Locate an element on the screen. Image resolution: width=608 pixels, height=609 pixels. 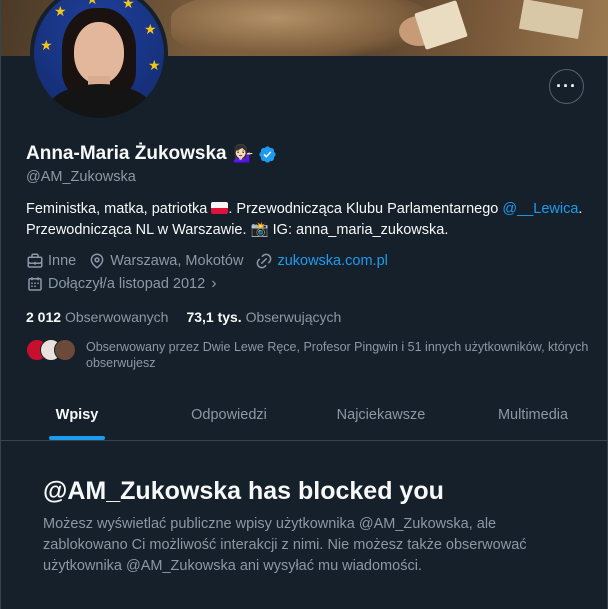
name-emoji: 💁🏻‍♀️ is located at coordinates (243, 153).